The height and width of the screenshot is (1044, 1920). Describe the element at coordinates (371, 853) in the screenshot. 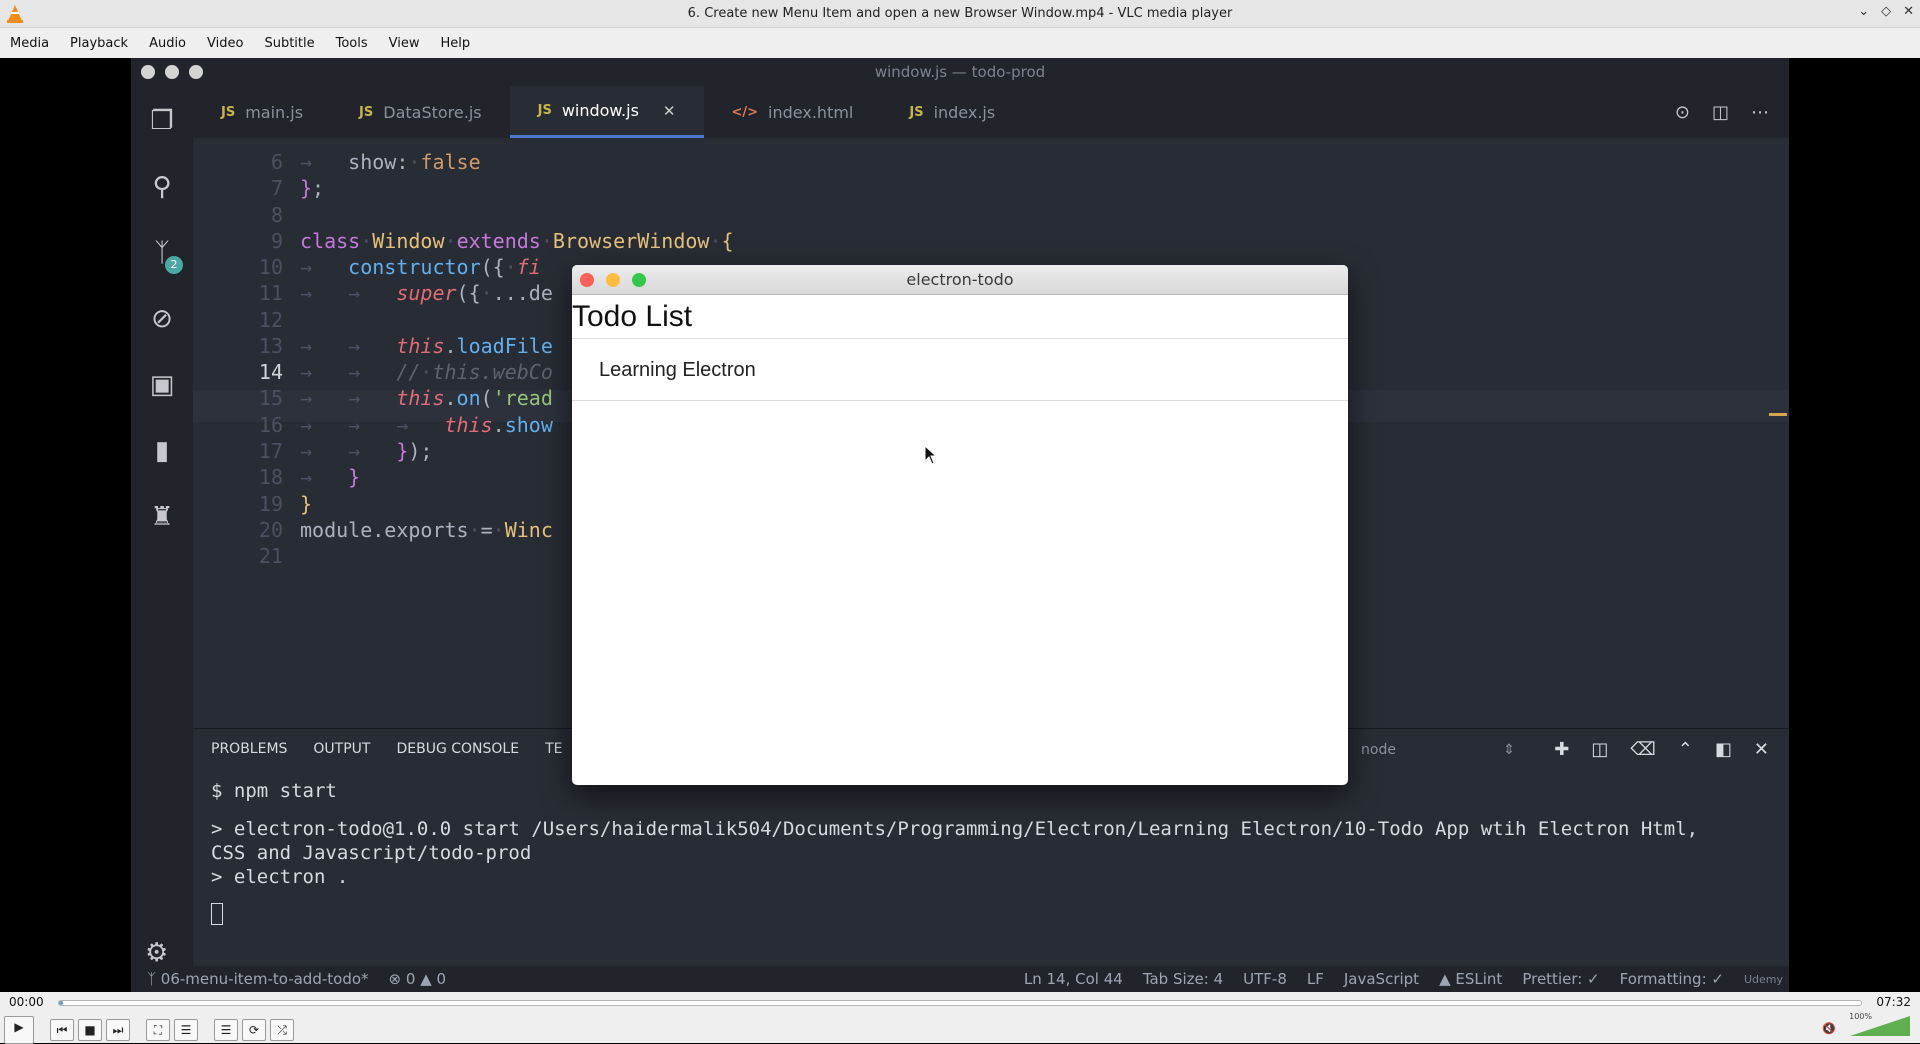

I see `terminal-line: CSS and Javascript/todo-prod` at that location.